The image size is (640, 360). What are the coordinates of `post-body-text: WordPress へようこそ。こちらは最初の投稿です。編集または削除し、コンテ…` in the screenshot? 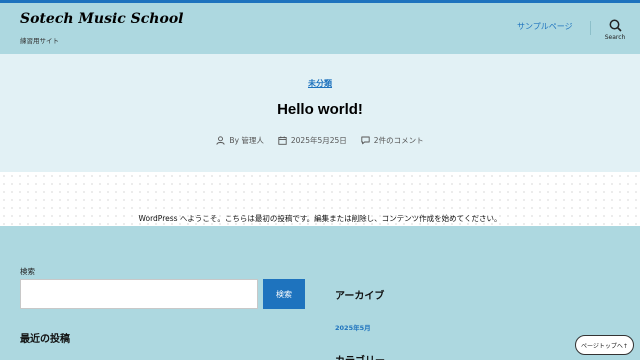 It's located at (320, 218).